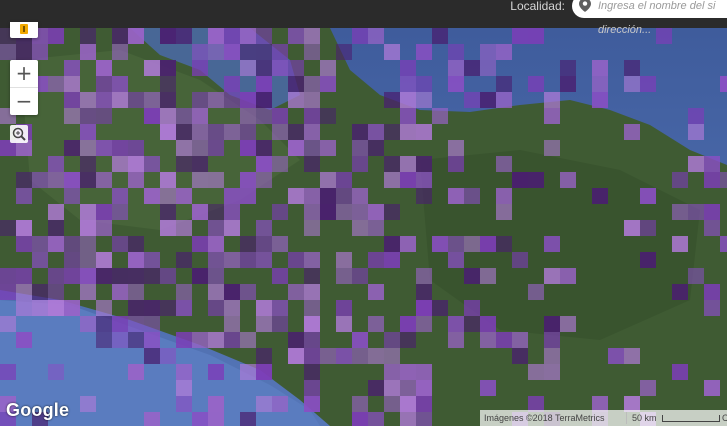  I want to click on pegman-button, so click(24, 30).